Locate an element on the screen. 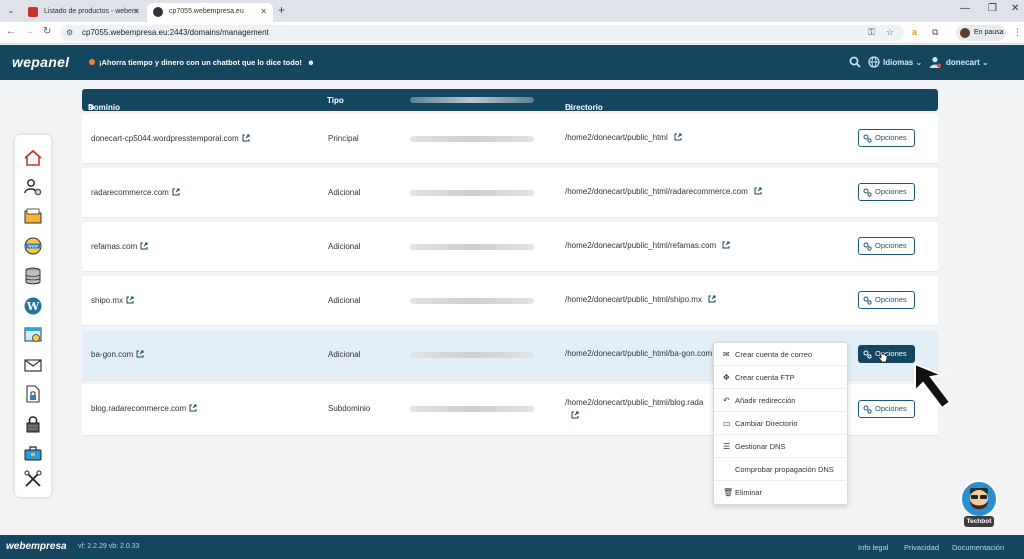  sidebar-item-toolbox is located at coordinates (33, 453).